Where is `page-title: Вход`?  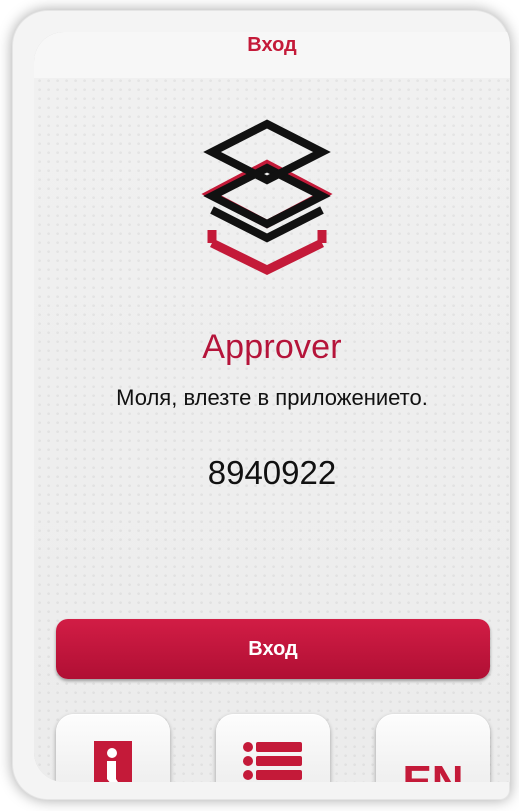
page-title: Вход is located at coordinates (272, 45).